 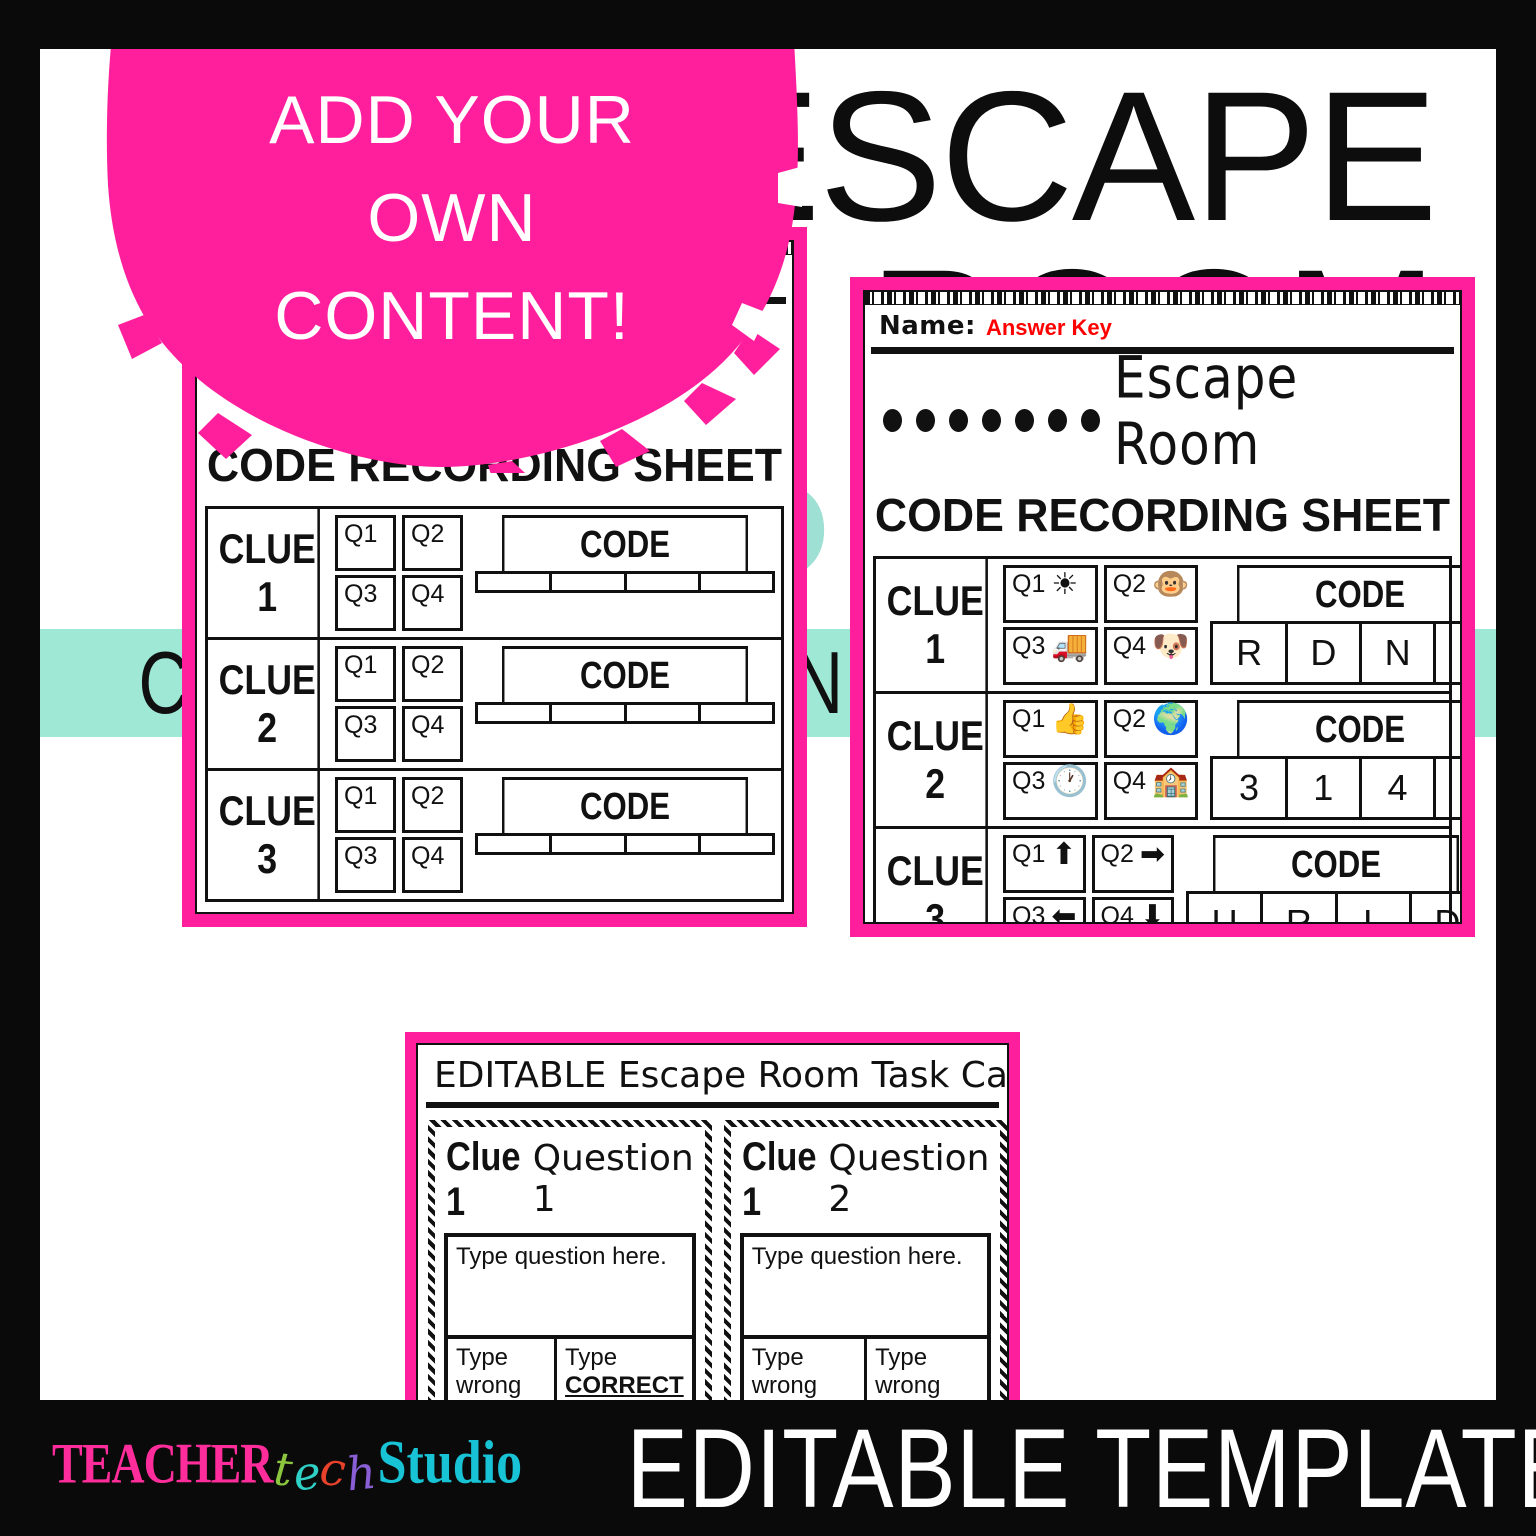 What do you see at coordinates (624, 1369) in the screenshot?
I see `answer-option-correct: Type CORRECTanswer here.☀` at bounding box center [624, 1369].